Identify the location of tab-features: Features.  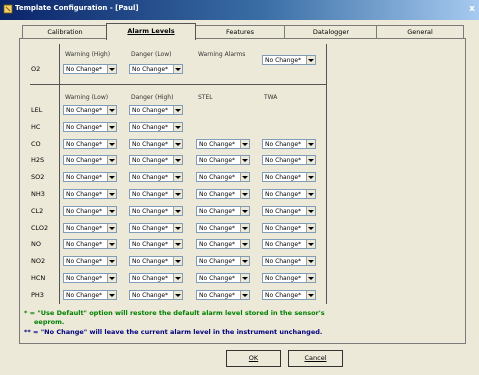
(240, 32).